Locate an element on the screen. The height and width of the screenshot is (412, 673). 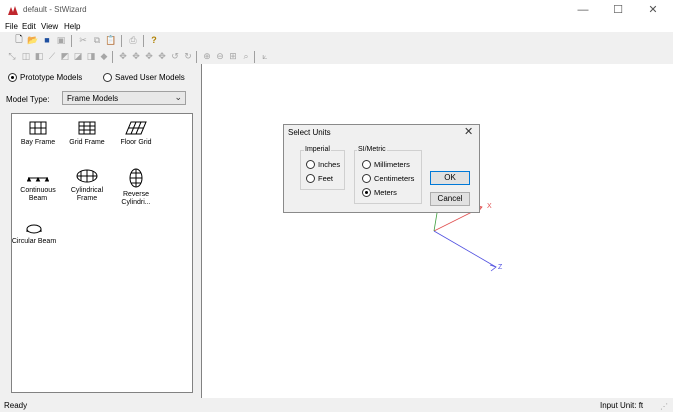
model-item-circular-beam: Circular Beam is located at coordinates (34, 234).